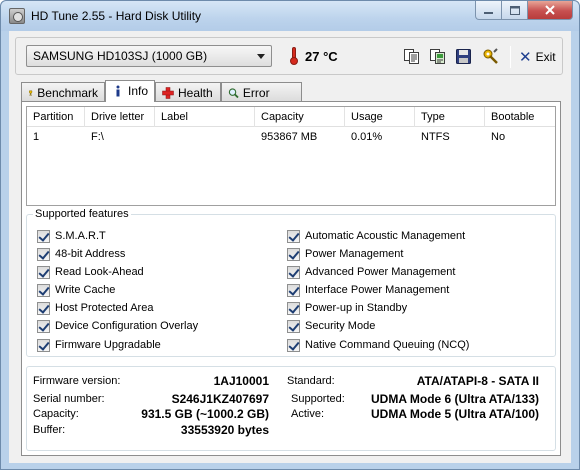  I want to click on maximize-icon, so click(514, 10).